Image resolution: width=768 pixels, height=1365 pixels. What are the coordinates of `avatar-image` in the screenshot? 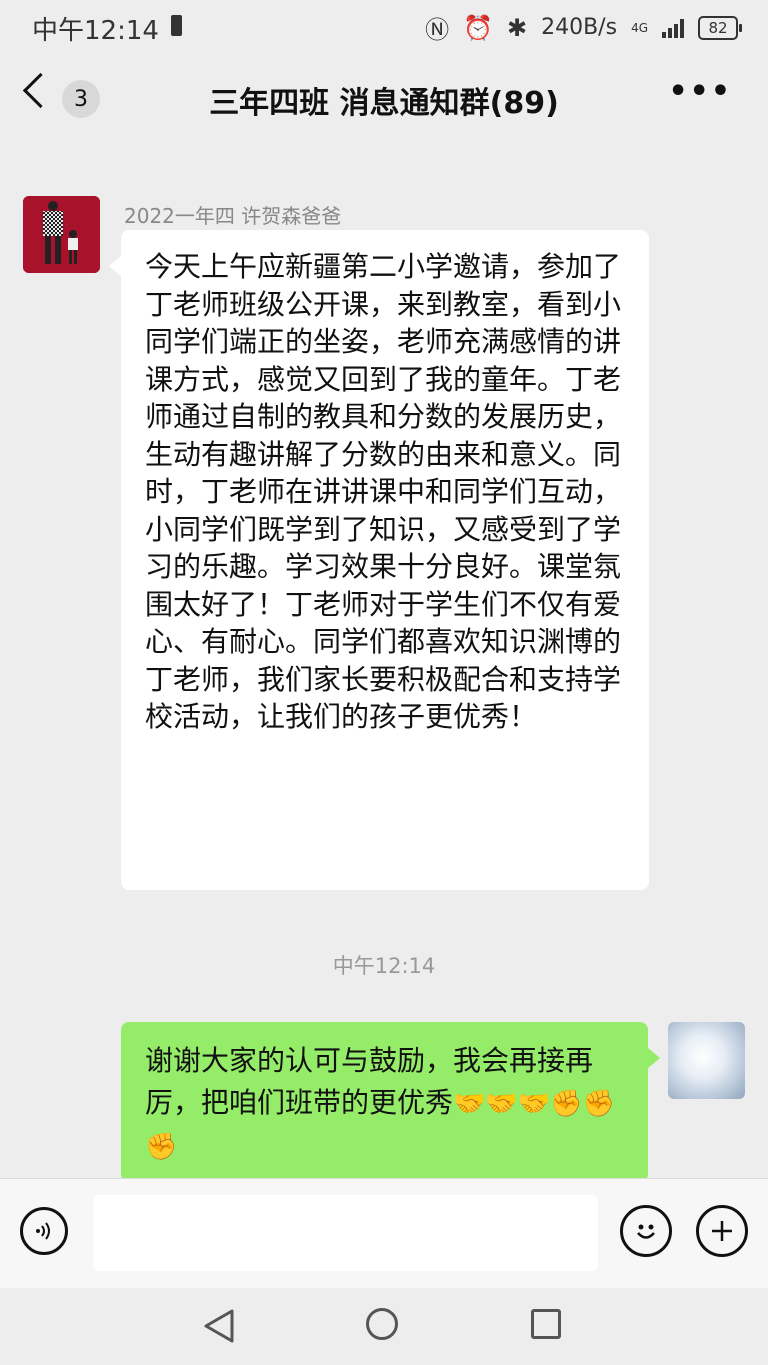 It's located at (61, 234).